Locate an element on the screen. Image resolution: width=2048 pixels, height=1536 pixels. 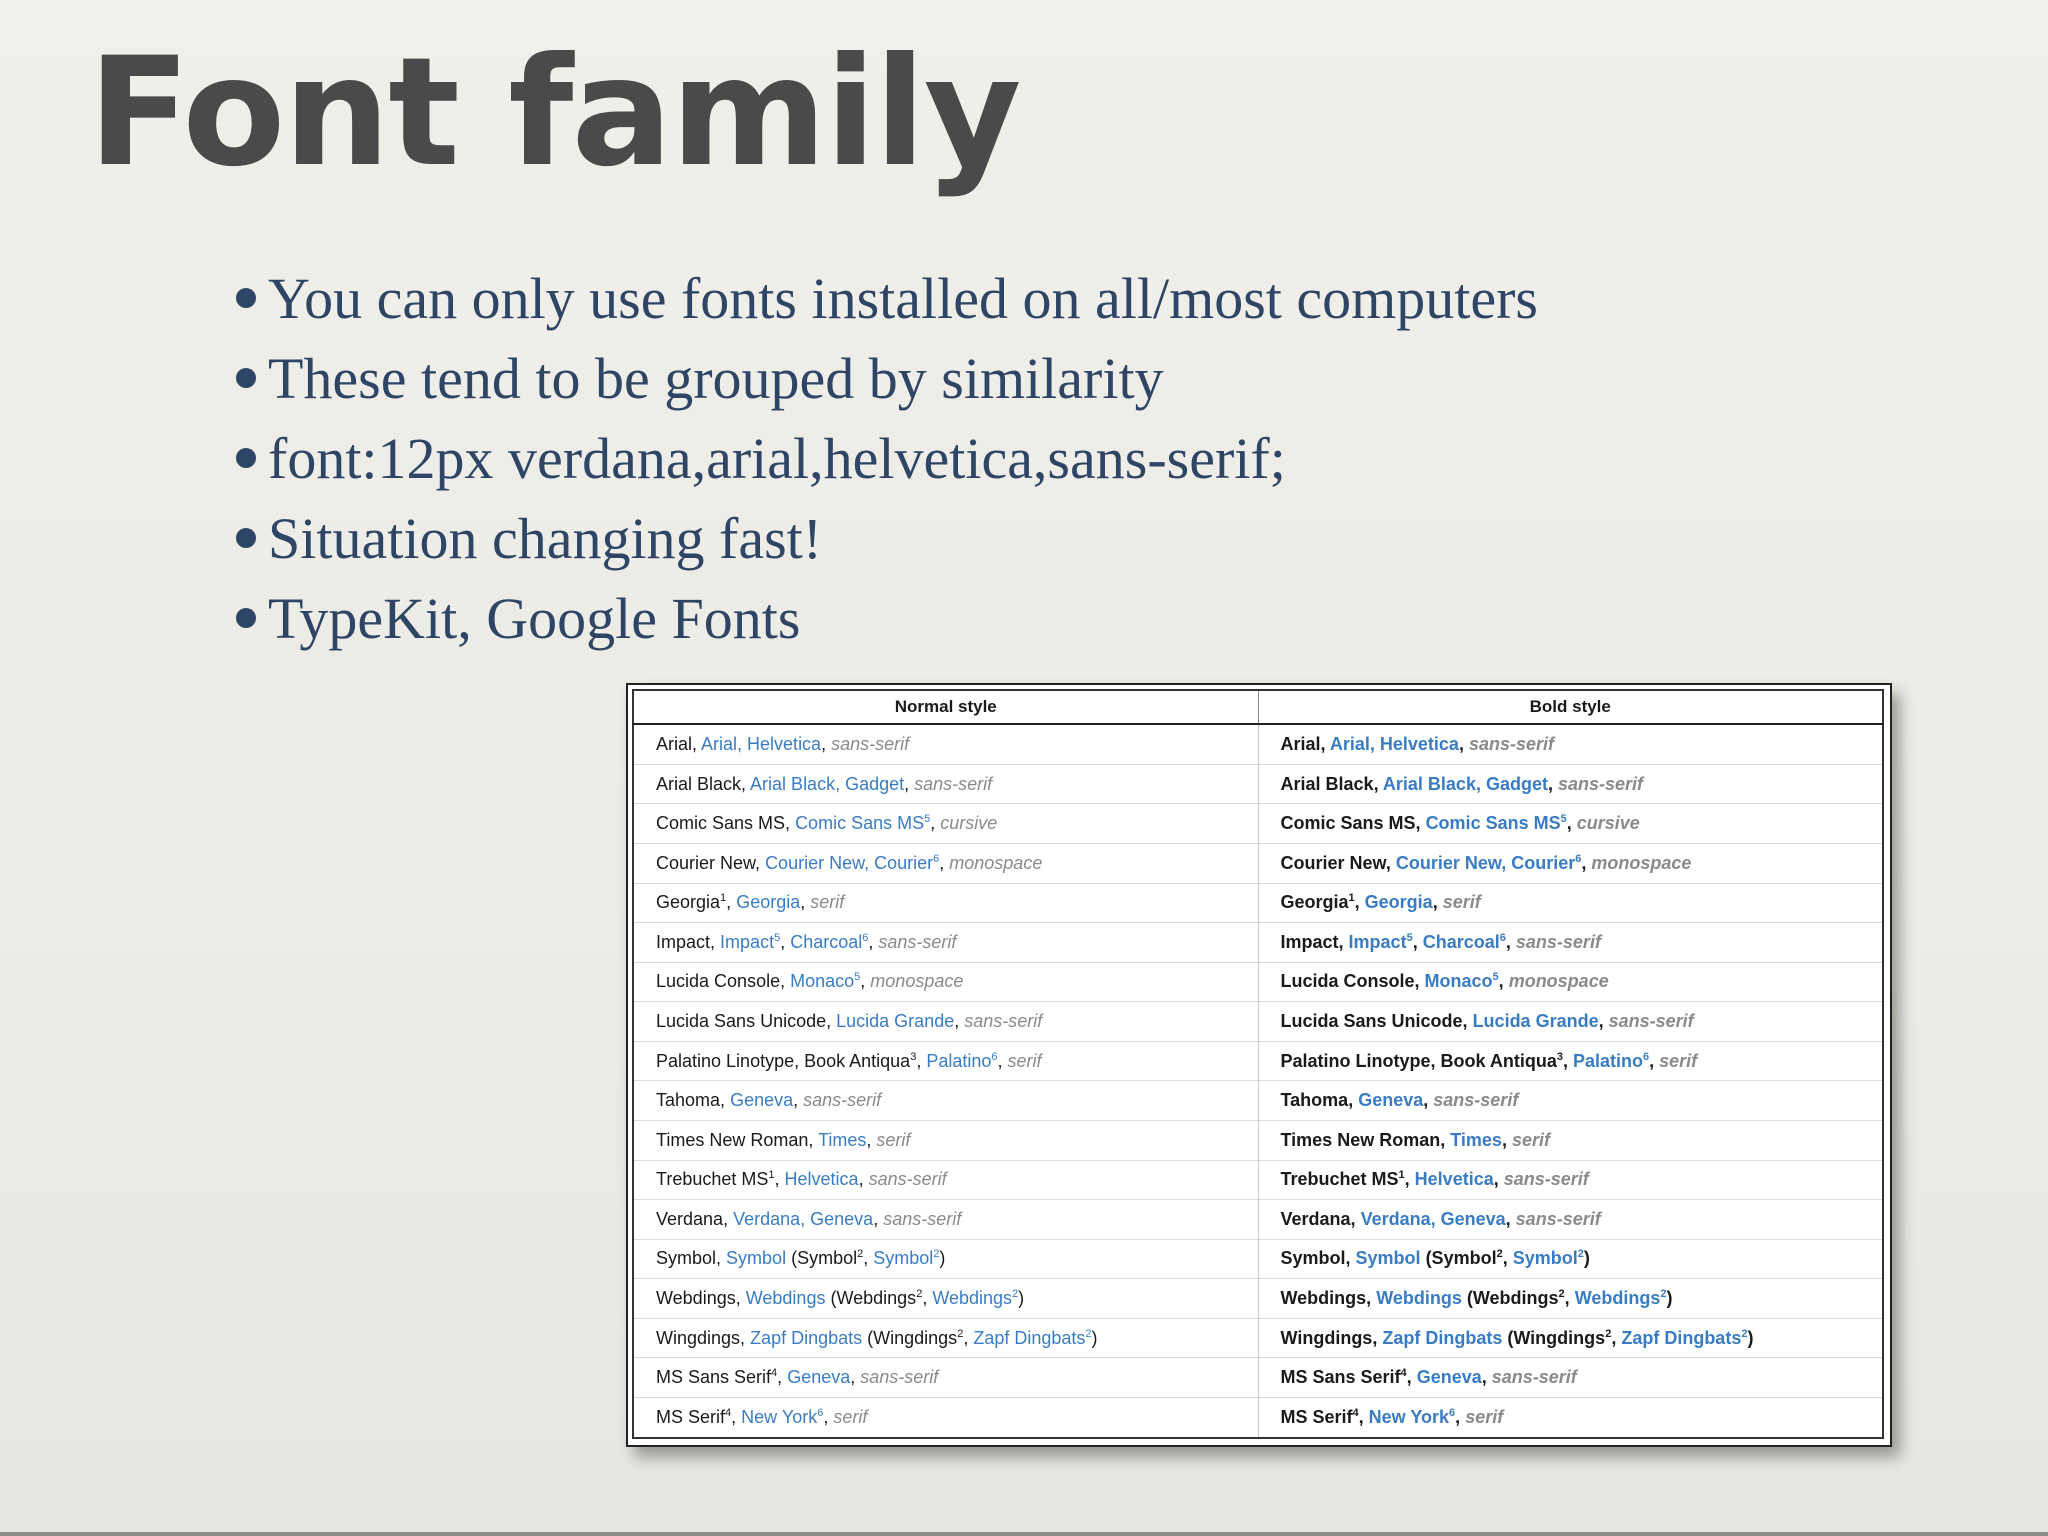
alt-font: (Webdings is located at coordinates (873, 1297).